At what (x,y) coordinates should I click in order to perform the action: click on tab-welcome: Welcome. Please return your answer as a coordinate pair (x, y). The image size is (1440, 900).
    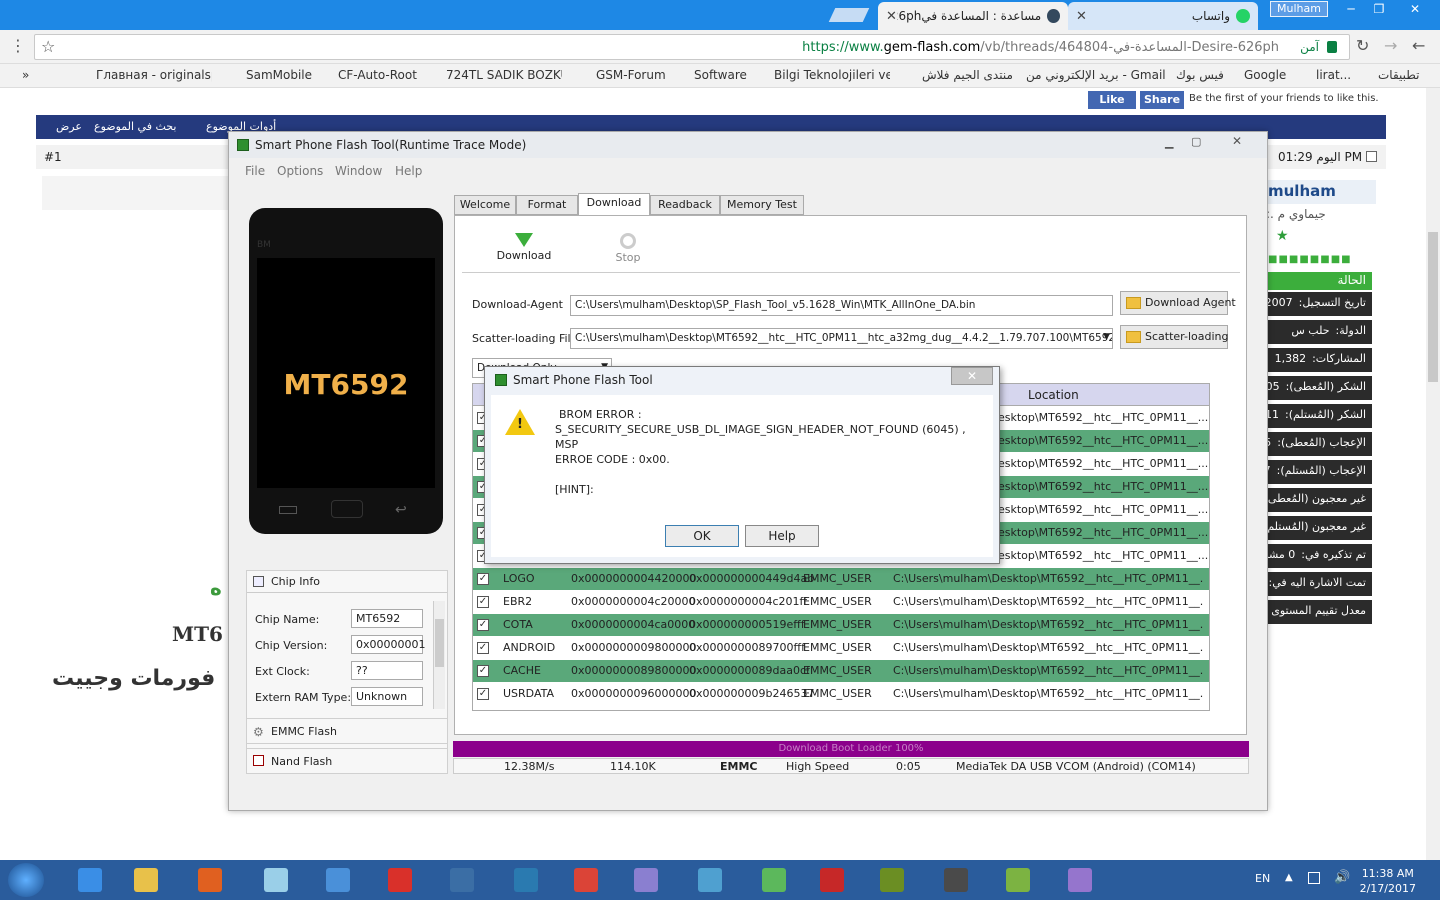
    Looking at the image, I should click on (485, 205).